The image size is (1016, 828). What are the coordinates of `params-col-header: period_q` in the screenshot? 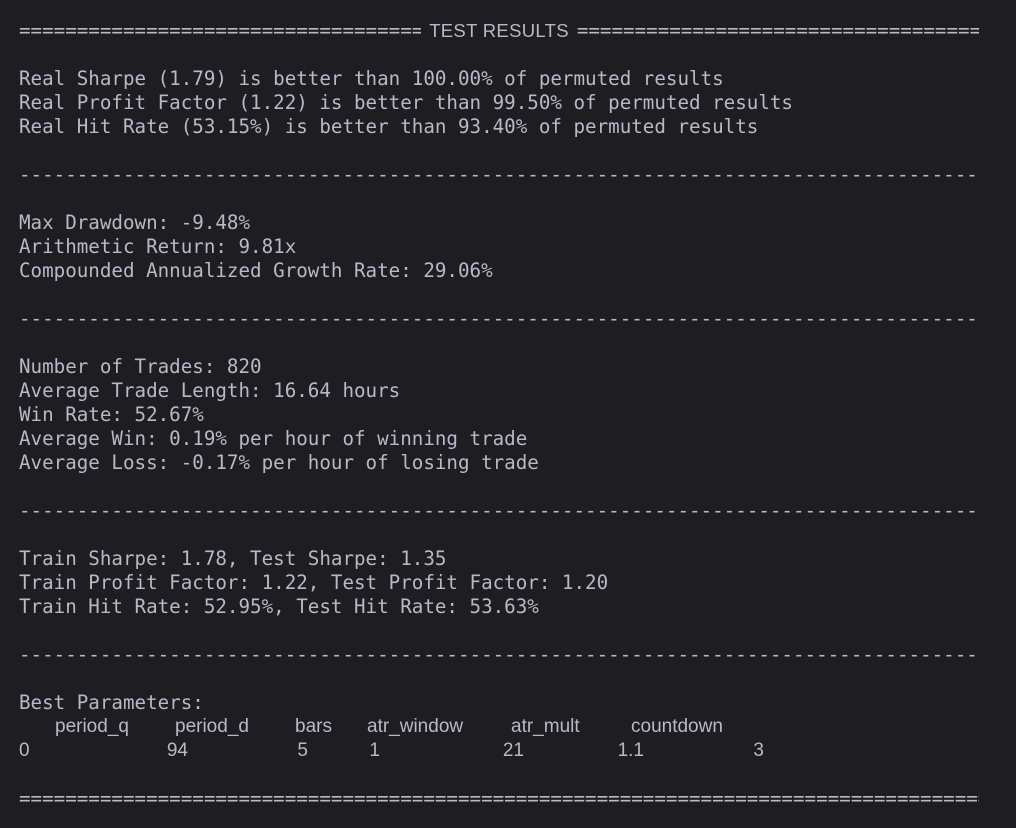 It's located at (92, 726).